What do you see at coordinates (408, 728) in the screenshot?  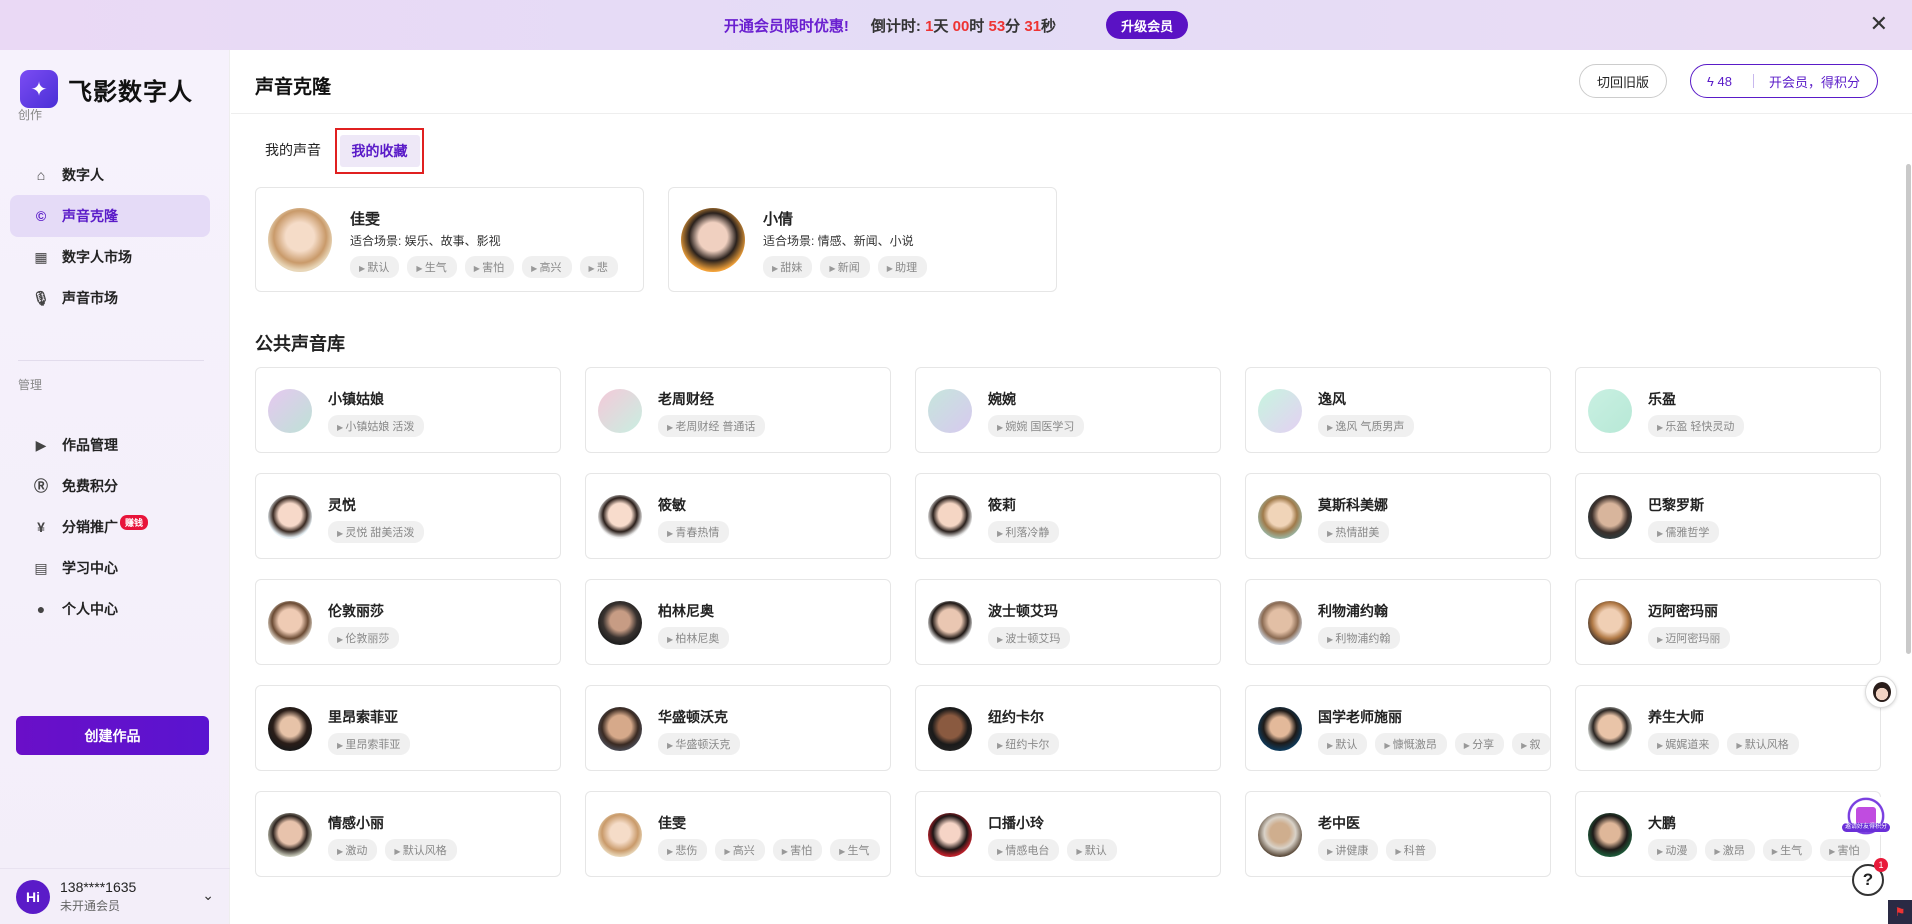 I see `voice-card: 里昂索菲亚里昂索菲亚` at bounding box center [408, 728].